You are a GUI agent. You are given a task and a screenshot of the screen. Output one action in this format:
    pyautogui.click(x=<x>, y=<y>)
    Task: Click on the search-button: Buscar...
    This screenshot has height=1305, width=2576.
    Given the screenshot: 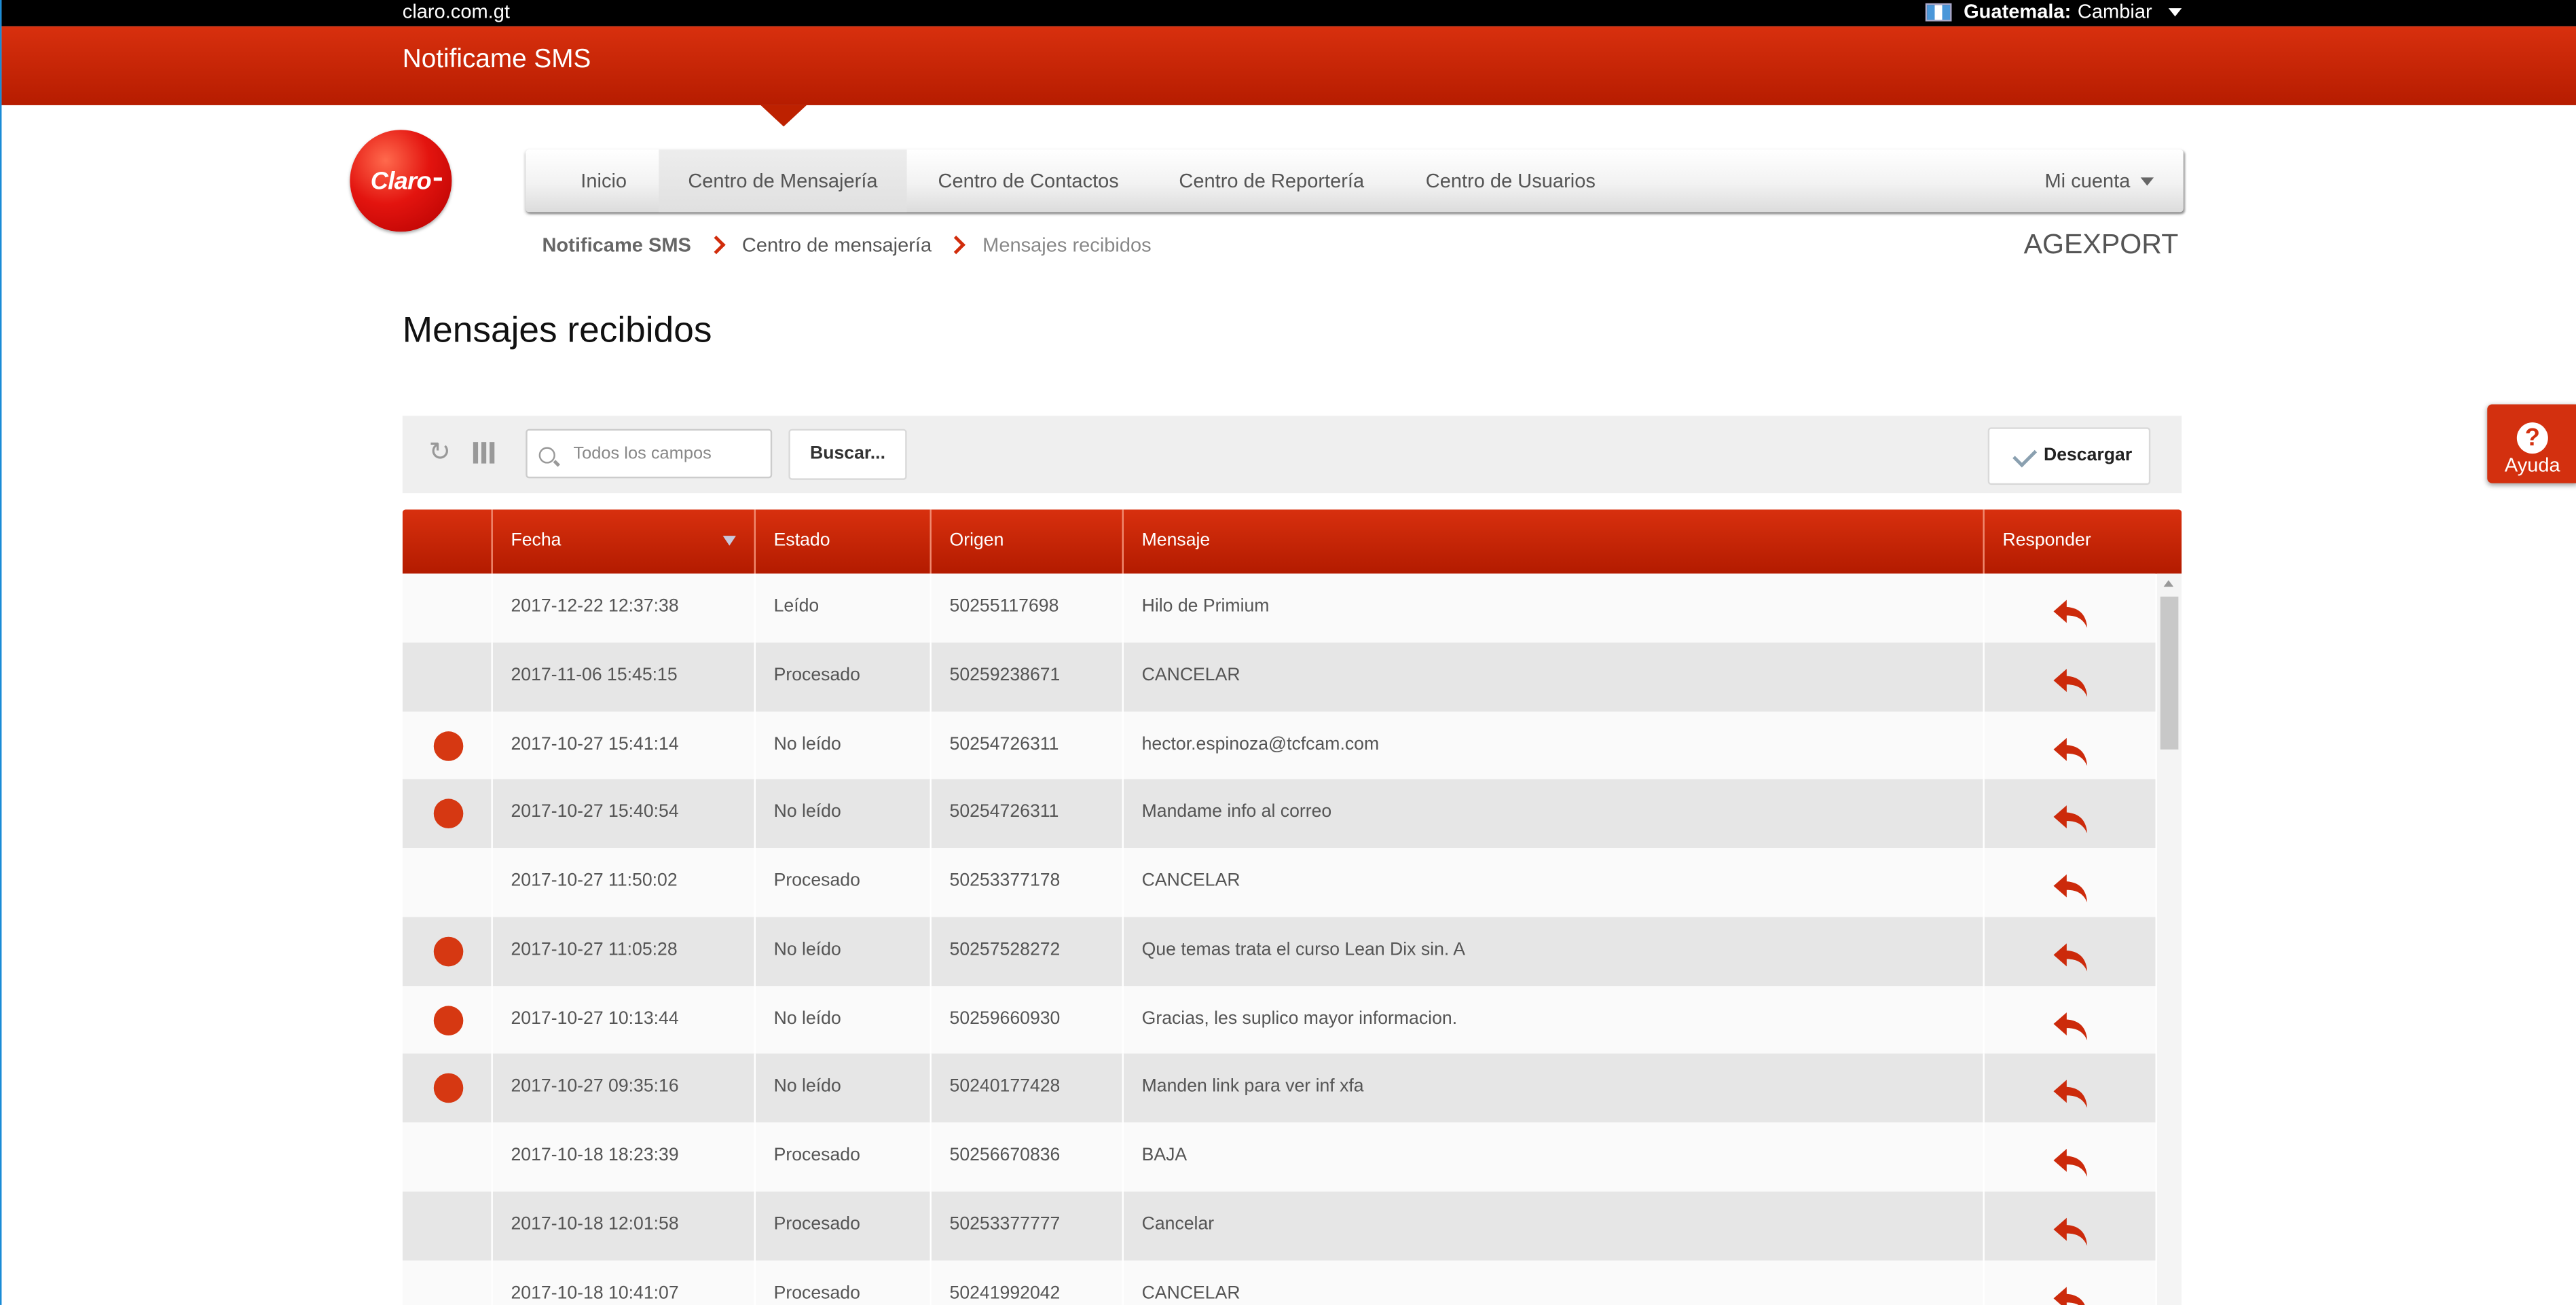 What is the action you would take?
    pyautogui.click(x=848, y=454)
    